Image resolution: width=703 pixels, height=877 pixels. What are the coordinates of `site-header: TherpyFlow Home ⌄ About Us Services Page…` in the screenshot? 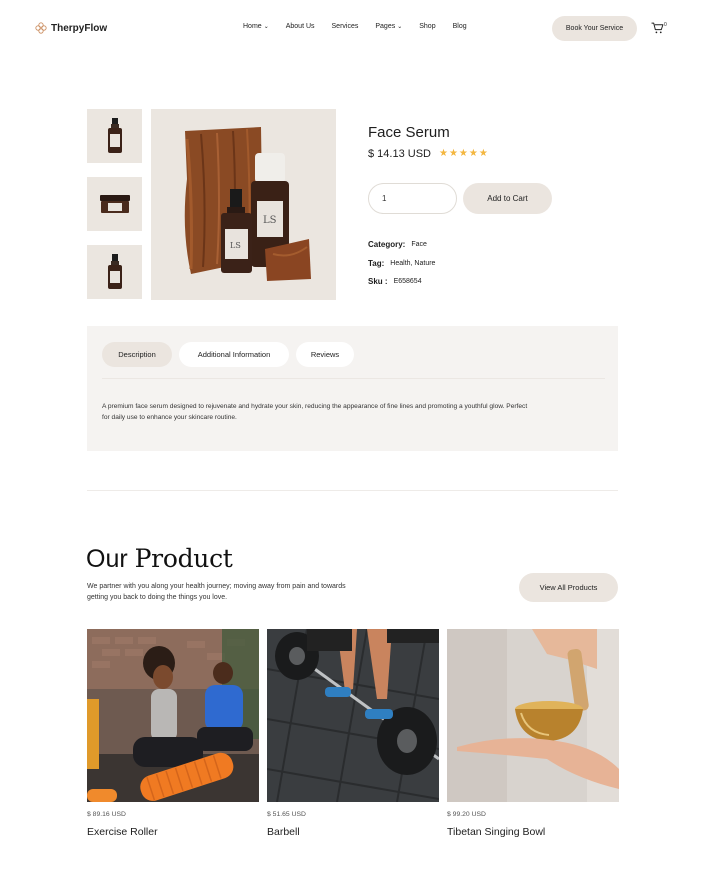 It's located at (351, 29).